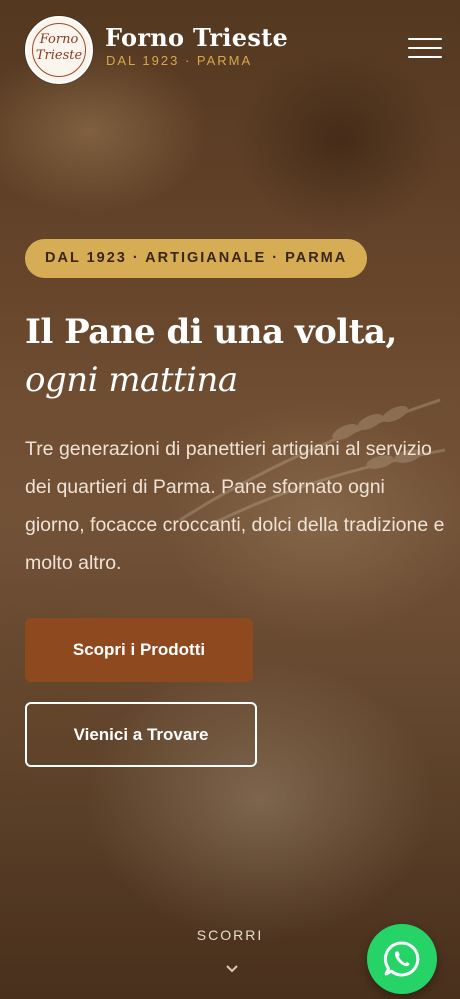 This screenshot has width=460, height=999. What do you see at coordinates (139, 650) in the screenshot?
I see `discover-products-button: Scopri i Prodotti` at bounding box center [139, 650].